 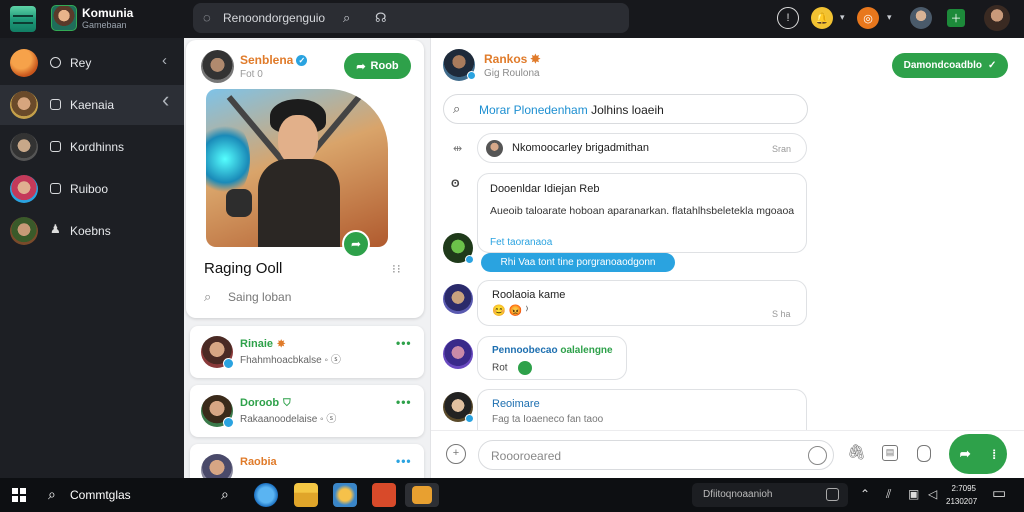 What do you see at coordinates (458, 149) in the screenshot?
I see `link-icon: ⇹` at bounding box center [458, 149].